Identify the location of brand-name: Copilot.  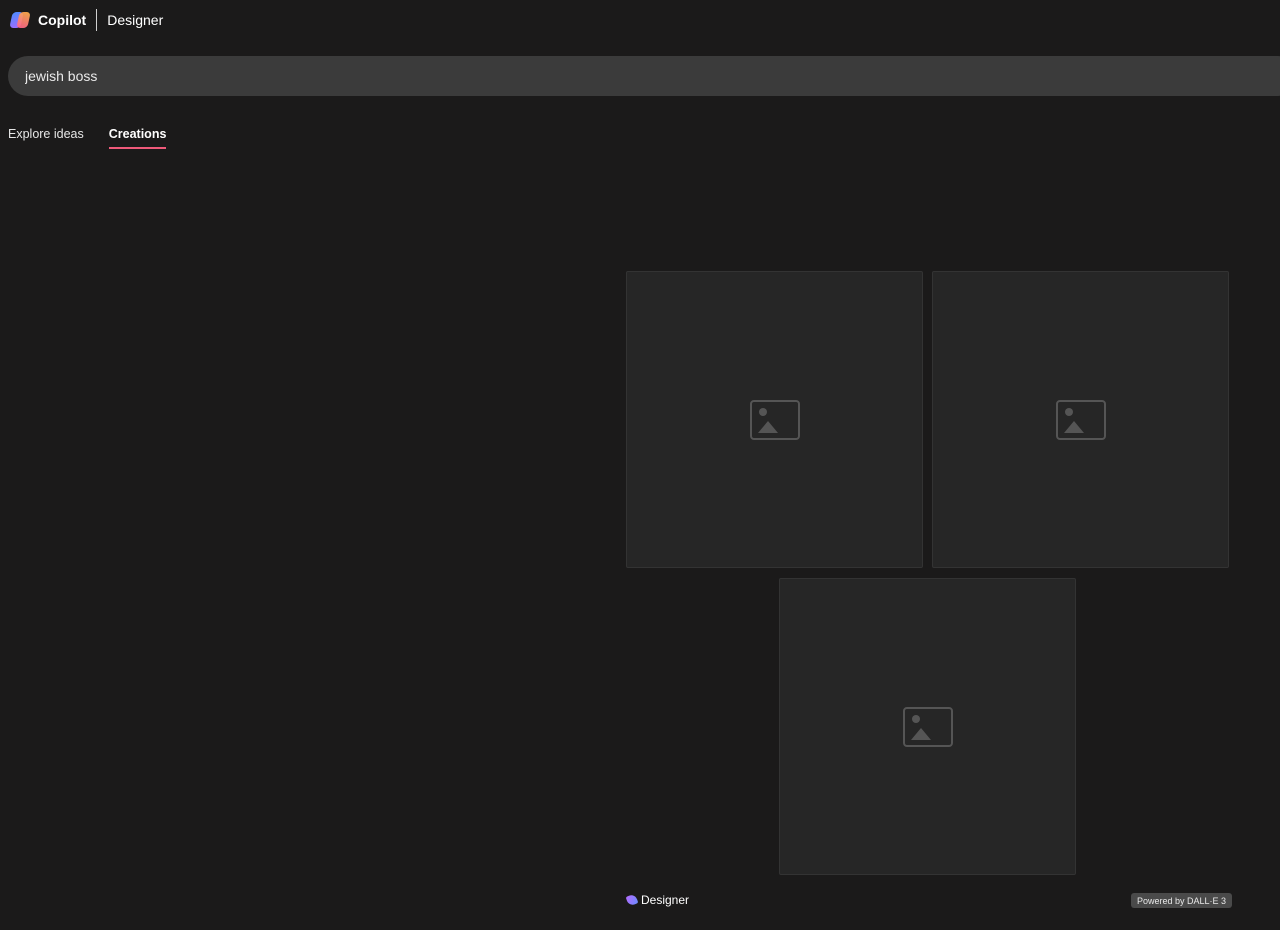
(62, 20).